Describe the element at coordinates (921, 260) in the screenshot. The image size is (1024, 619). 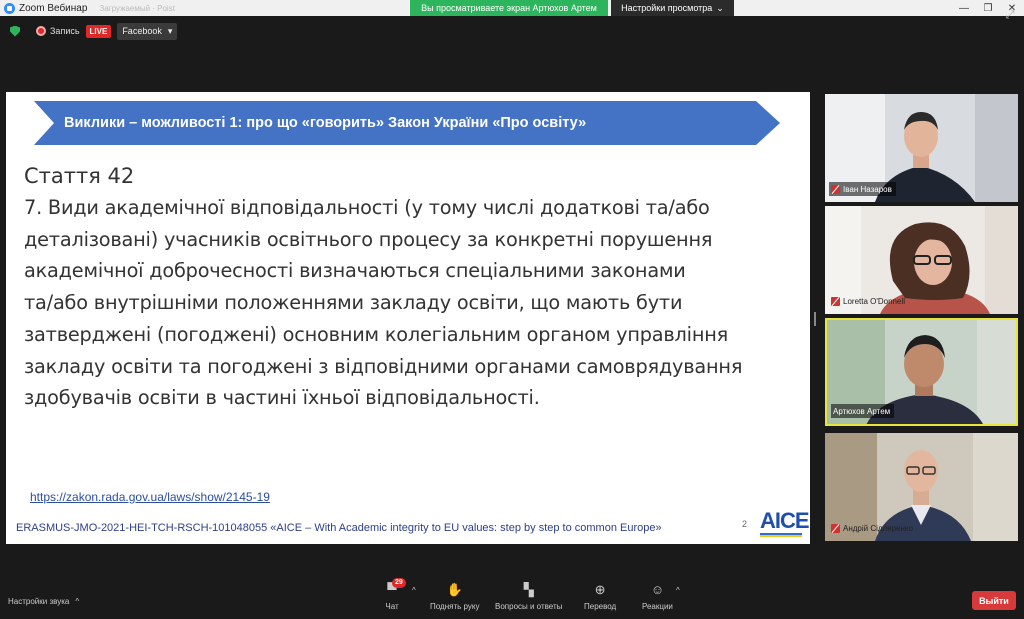
I see `video-tile: Loretta O'Donnell` at that location.